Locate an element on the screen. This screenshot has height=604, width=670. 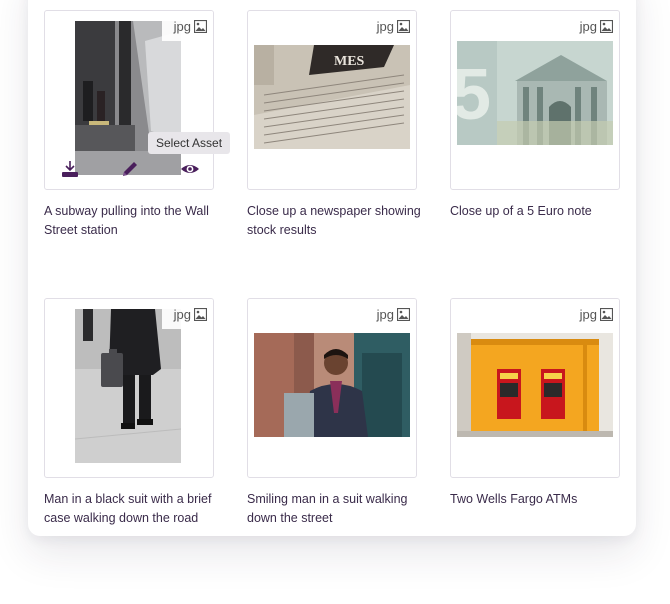
download-icon is located at coordinates (70, 169).